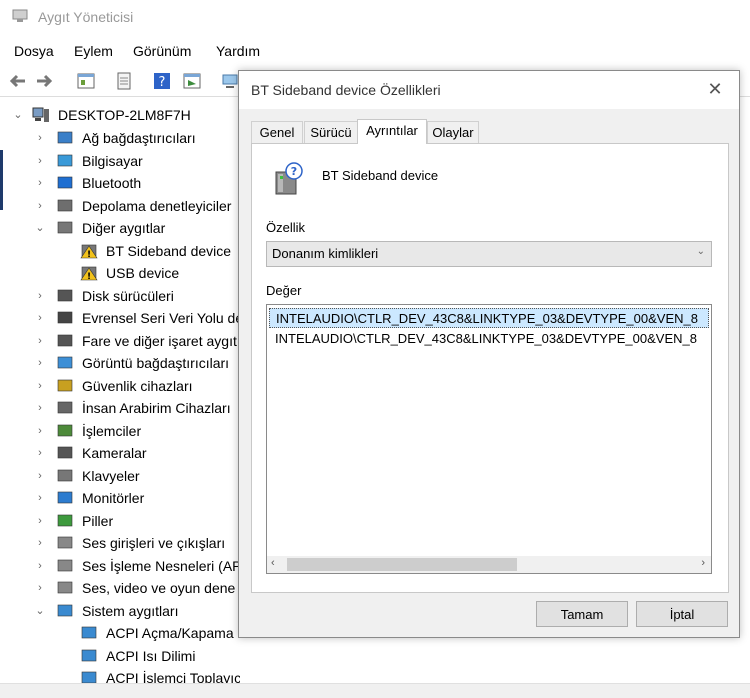  What do you see at coordinates (65, 385) in the screenshot?
I see `security-device-icon` at bounding box center [65, 385].